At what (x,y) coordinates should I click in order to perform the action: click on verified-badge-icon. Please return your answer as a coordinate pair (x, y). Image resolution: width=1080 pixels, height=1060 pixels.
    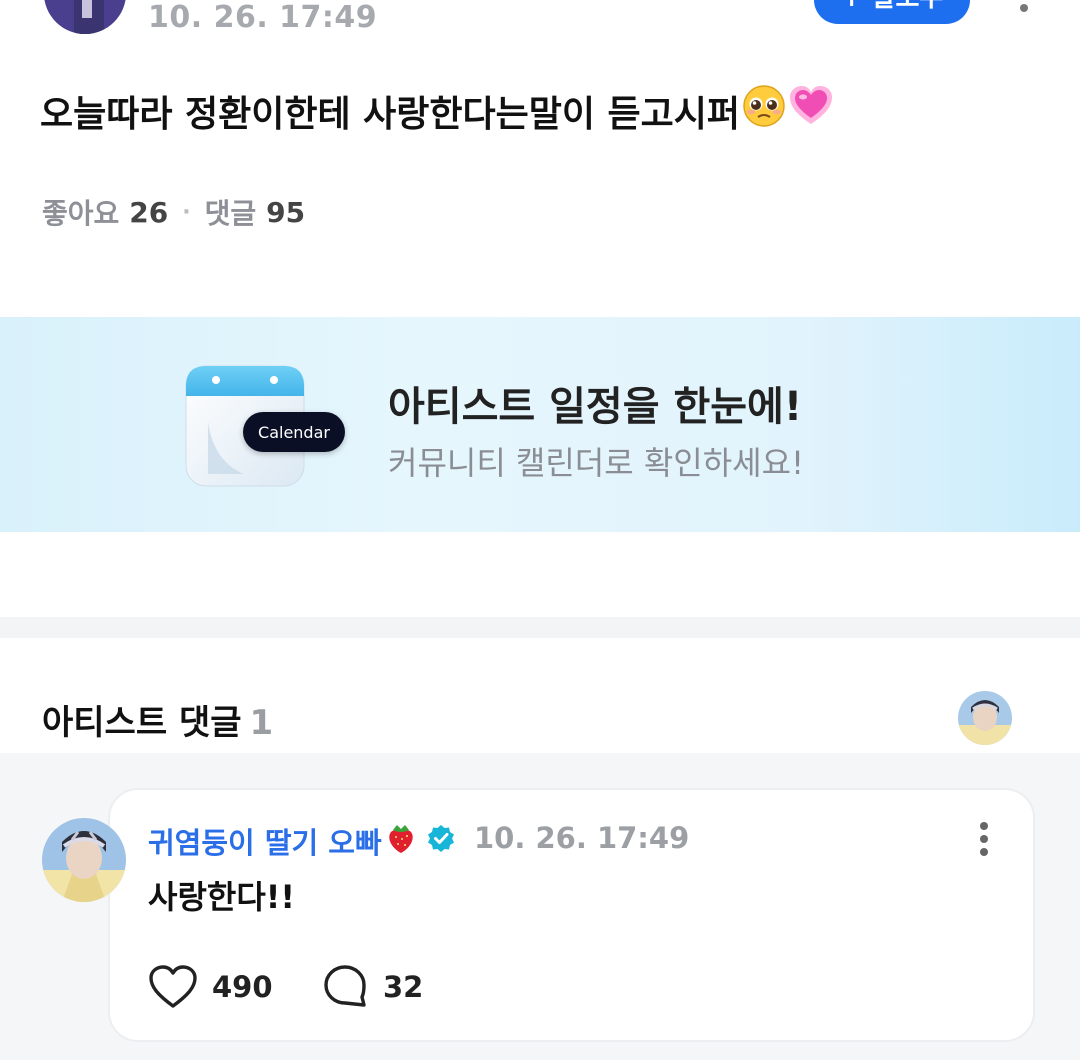
    Looking at the image, I should click on (441, 841).